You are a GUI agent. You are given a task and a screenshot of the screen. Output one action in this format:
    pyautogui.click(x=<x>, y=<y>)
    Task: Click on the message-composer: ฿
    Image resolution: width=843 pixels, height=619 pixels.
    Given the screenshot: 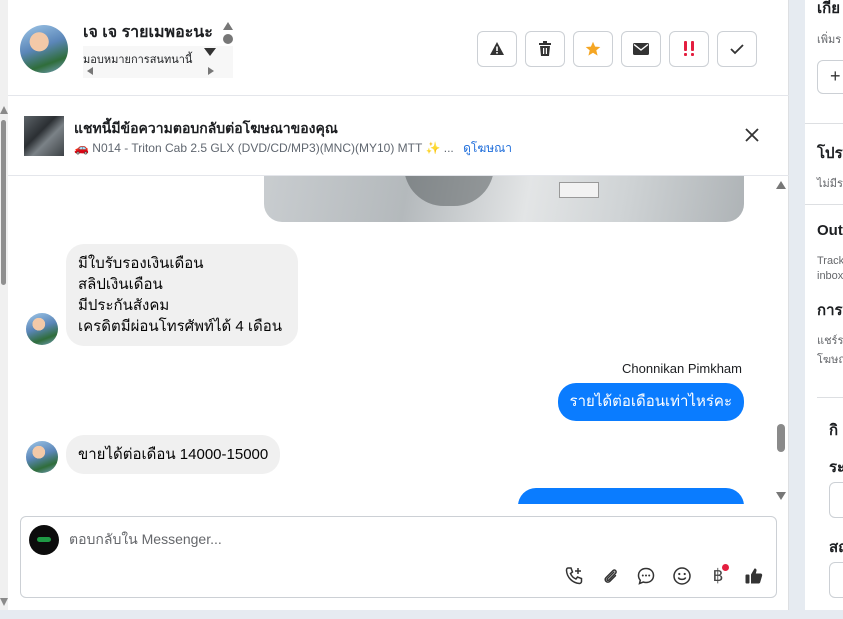 What is the action you would take?
    pyautogui.click(x=398, y=557)
    